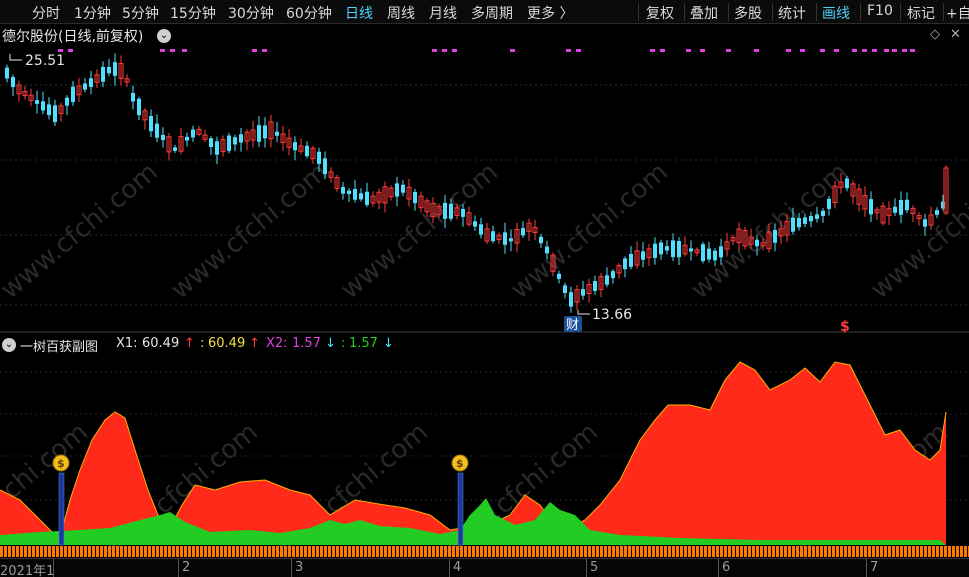 The image size is (969, 577). I want to click on dollar-signal-icon: $, so click(845, 327).